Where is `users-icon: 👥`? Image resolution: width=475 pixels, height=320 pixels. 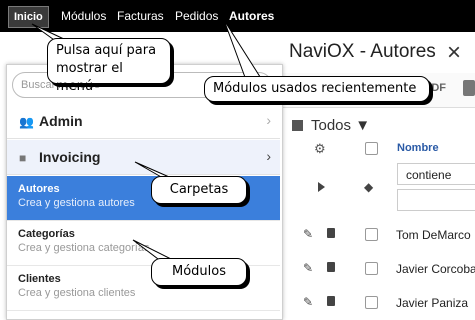 users-icon: 👥 is located at coordinates (26, 122).